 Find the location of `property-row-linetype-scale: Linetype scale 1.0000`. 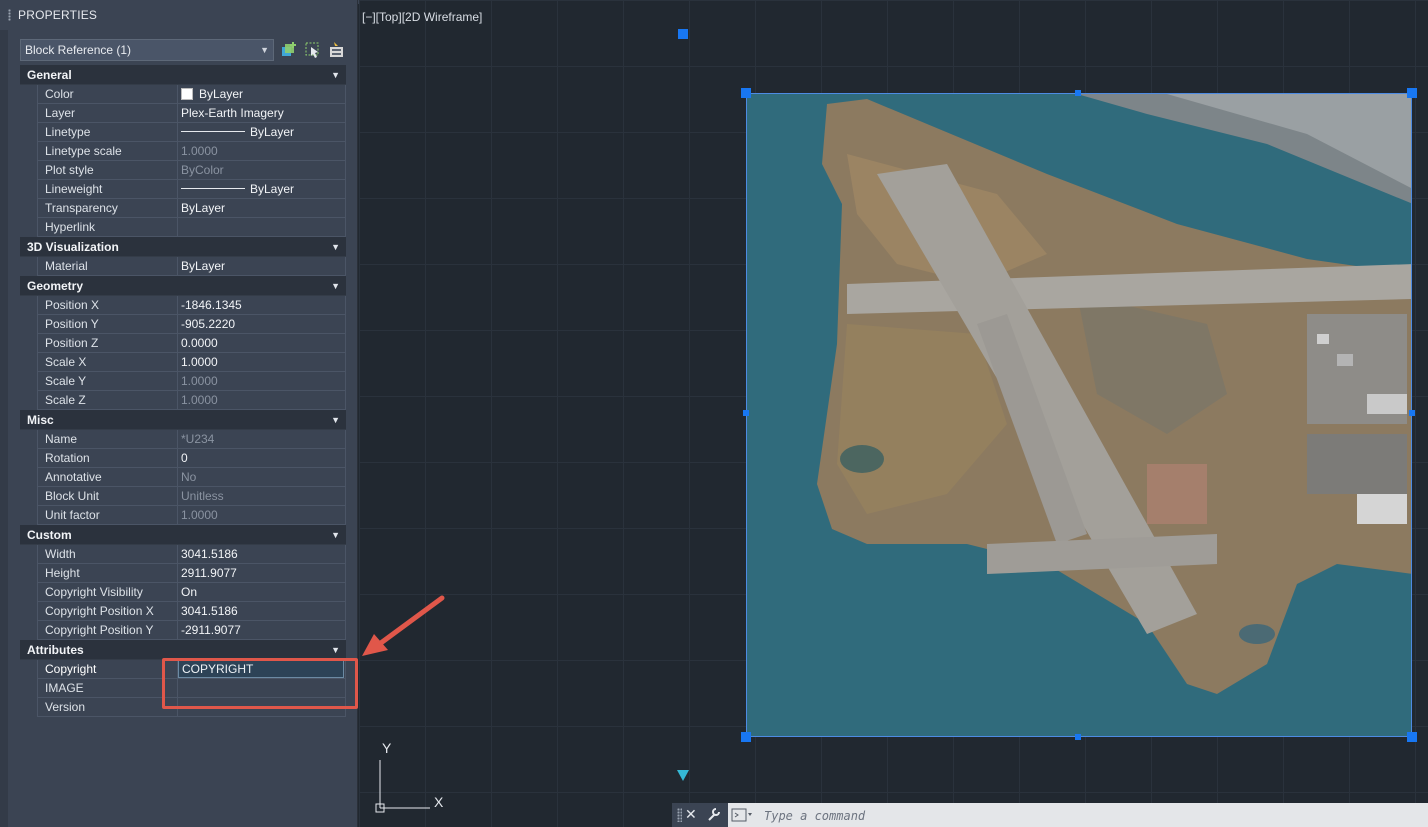

property-row-linetype-scale: Linetype scale 1.0000 is located at coordinates (183, 151).